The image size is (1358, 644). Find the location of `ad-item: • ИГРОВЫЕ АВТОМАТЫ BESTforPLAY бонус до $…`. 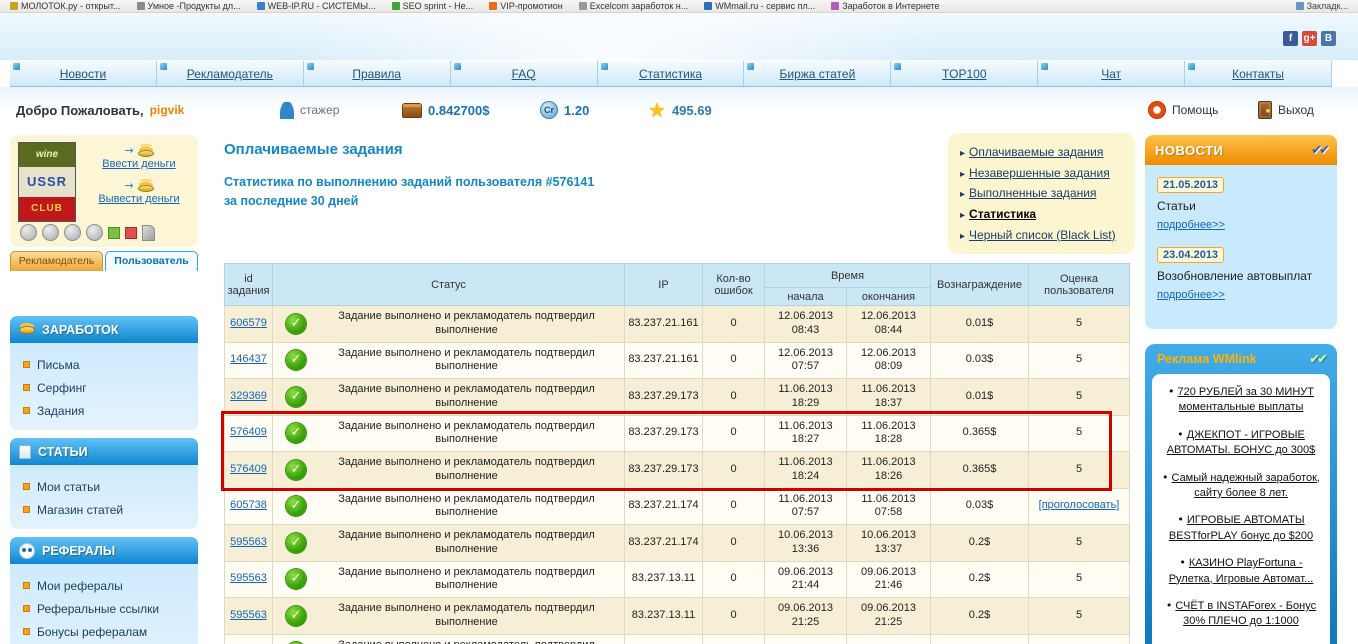

ad-item: • ИГРОВЫЕ АВТОМАТЫ BESTforPLAY бонус до $… is located at coordinates (1241, 528).